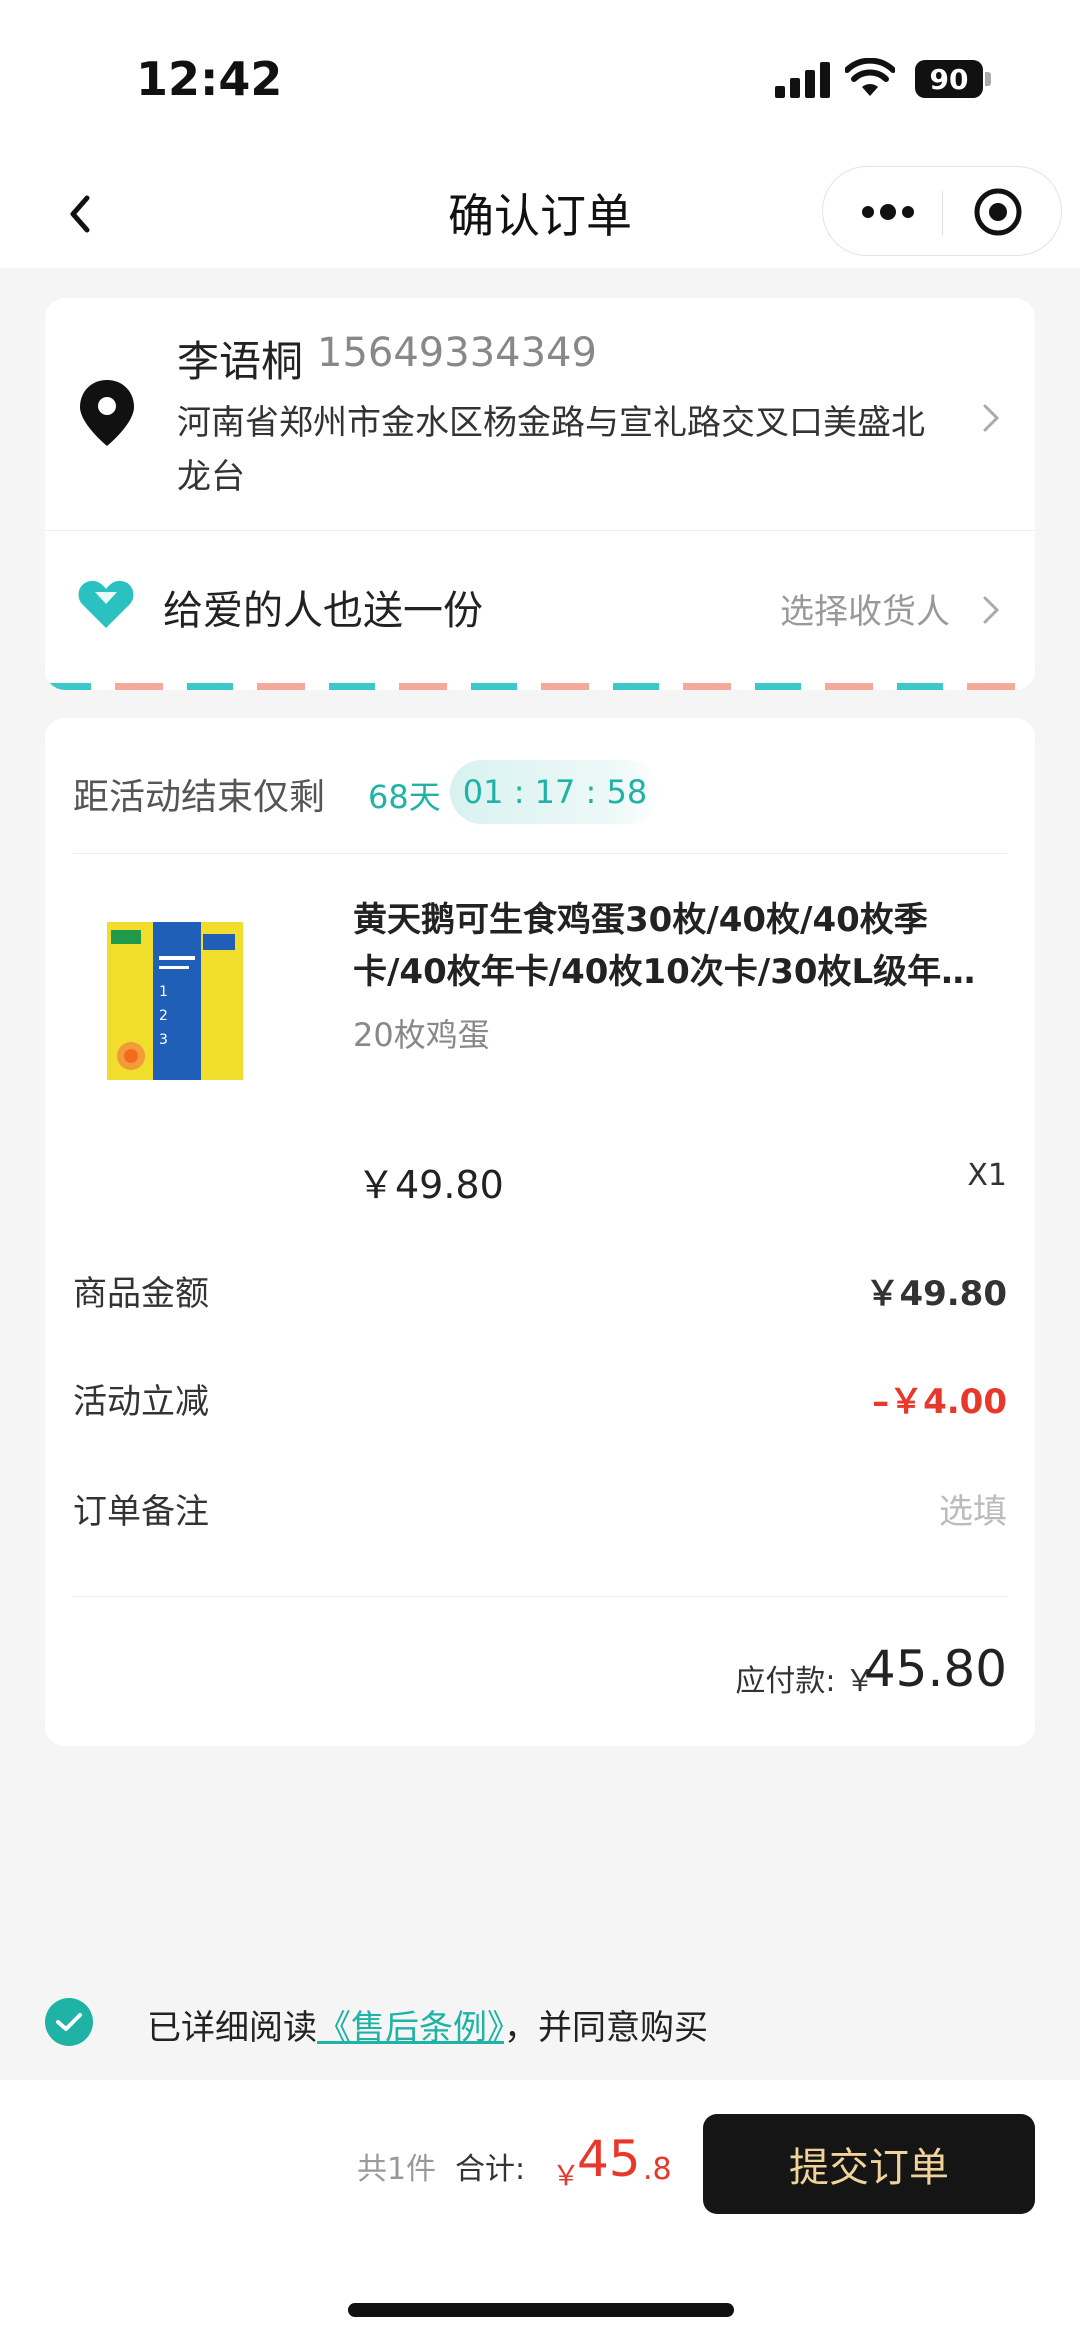 This screenshot has width=1080, height=2341. I want to click on wifi-icon, so click(870, 77).